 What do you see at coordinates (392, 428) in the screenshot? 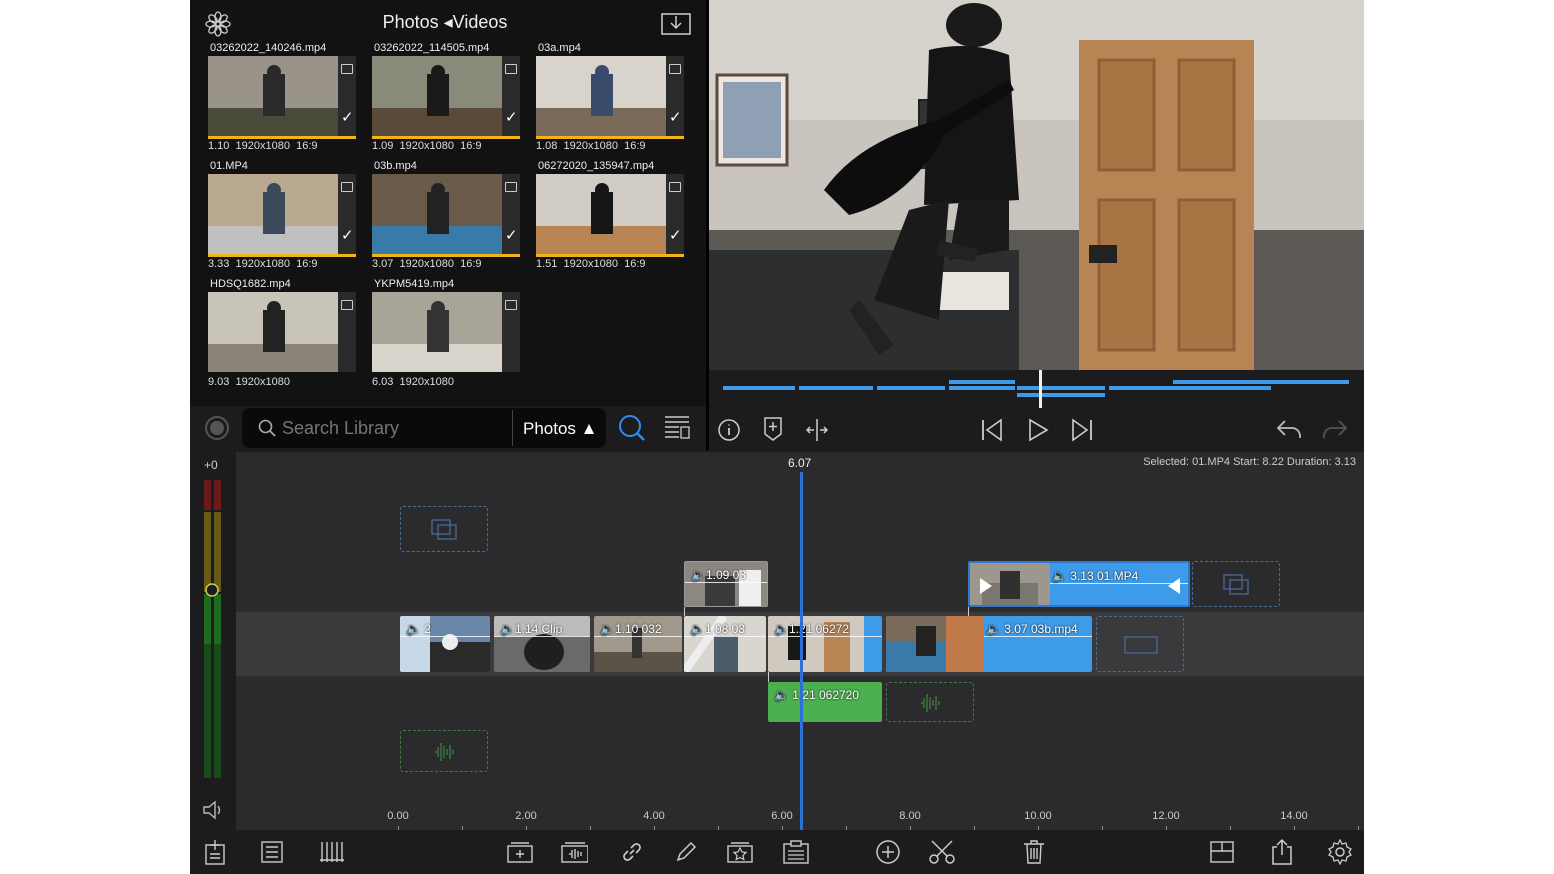
I see `search-input` at bounding box center [392, 428].